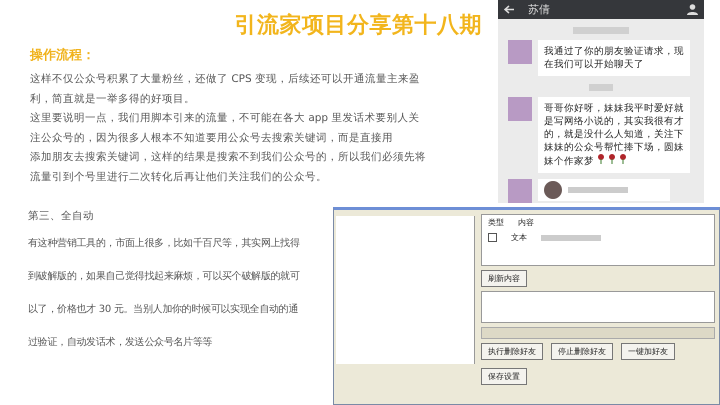  What do you see at coordinates (112, 99) in the screenshot?
I see `paragraph-line: 利，简直就是一举多得的好项目。` at bounding box center [112, 99].